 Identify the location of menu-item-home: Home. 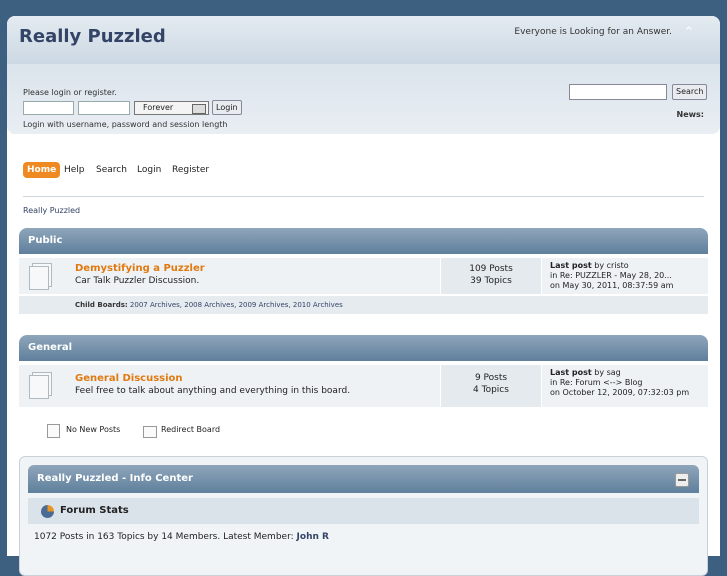
(42, 170).